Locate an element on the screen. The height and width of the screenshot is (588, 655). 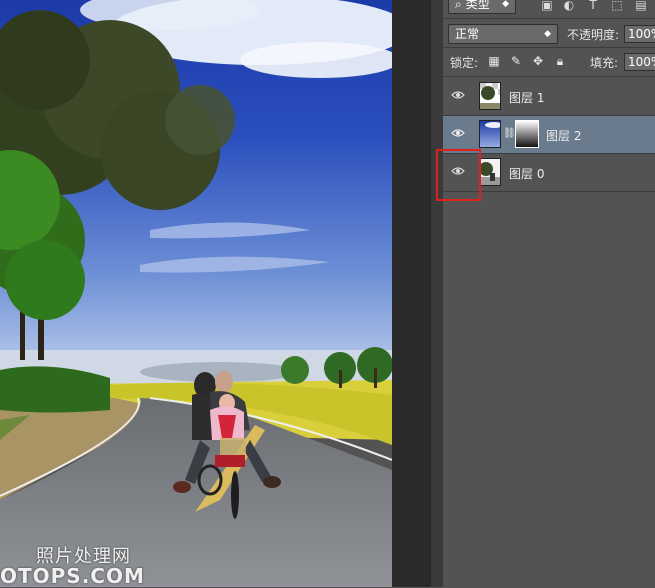
blend-mode-select: 正常 ◆ is located at coordinates (503, 34).